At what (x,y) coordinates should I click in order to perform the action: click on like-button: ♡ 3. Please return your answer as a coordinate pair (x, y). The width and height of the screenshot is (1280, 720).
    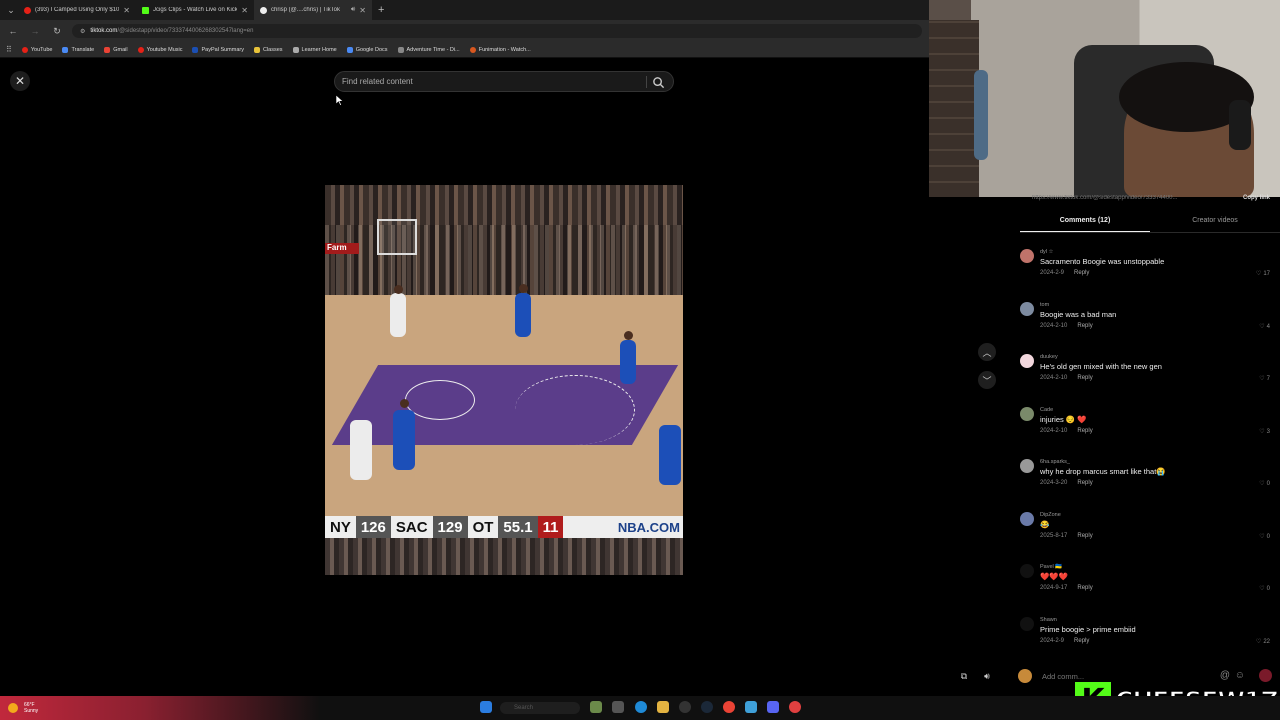
    Looking at the image, I should click on (1264, 431).